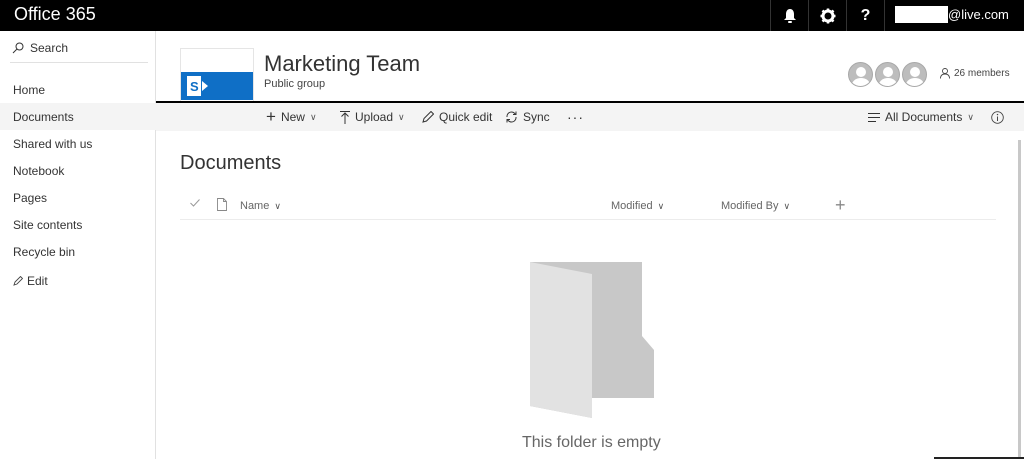 This screenshot has height=459, width=1024. Describe the element at coordinates (18, 48) in the screenshot. I see `search-icon` at that location.